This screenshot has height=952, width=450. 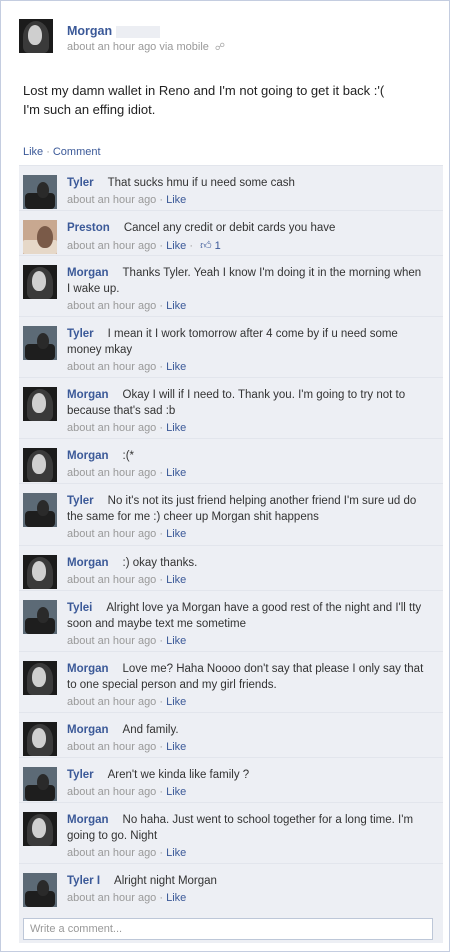 I want to click on comment-like-count: 1, so click(x=216, y=246).